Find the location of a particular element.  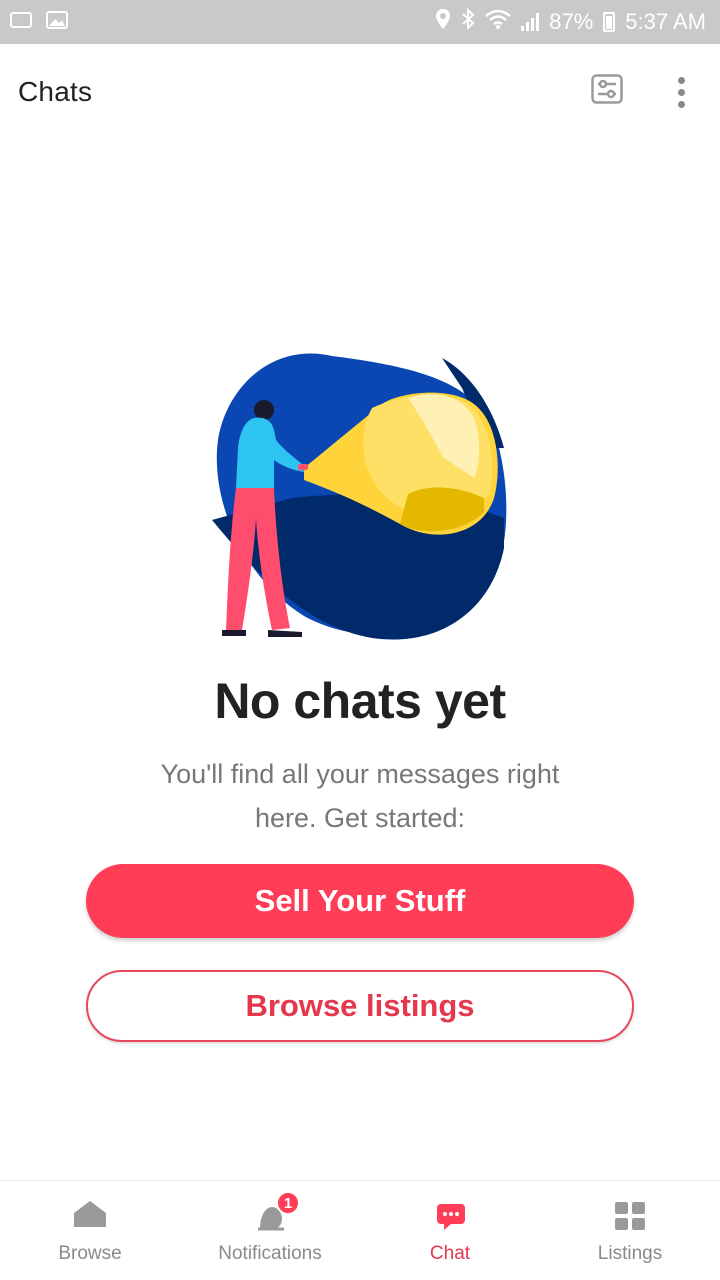

status-left is located at coordinates (39, 22).